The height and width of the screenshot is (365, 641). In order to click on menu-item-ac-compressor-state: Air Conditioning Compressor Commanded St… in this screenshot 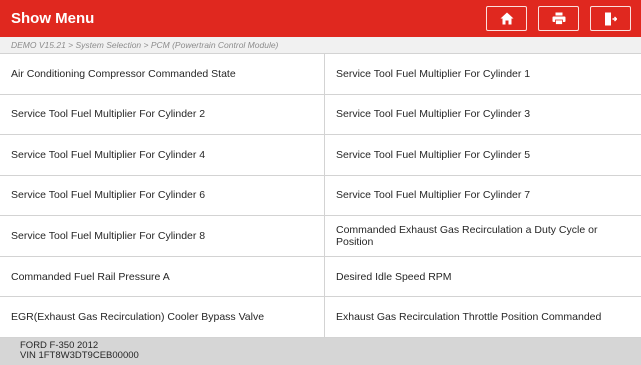, I will do `click(162, 74)`.